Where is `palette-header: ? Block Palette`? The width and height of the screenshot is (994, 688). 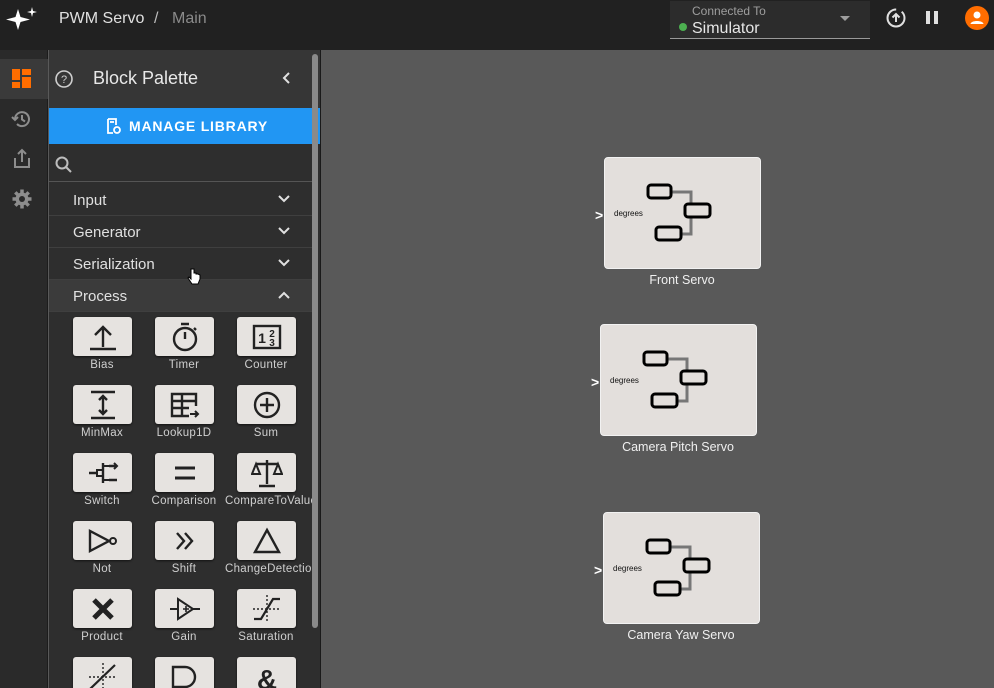 palette-header: ? Block Palette is located at coordinates (184, 79).